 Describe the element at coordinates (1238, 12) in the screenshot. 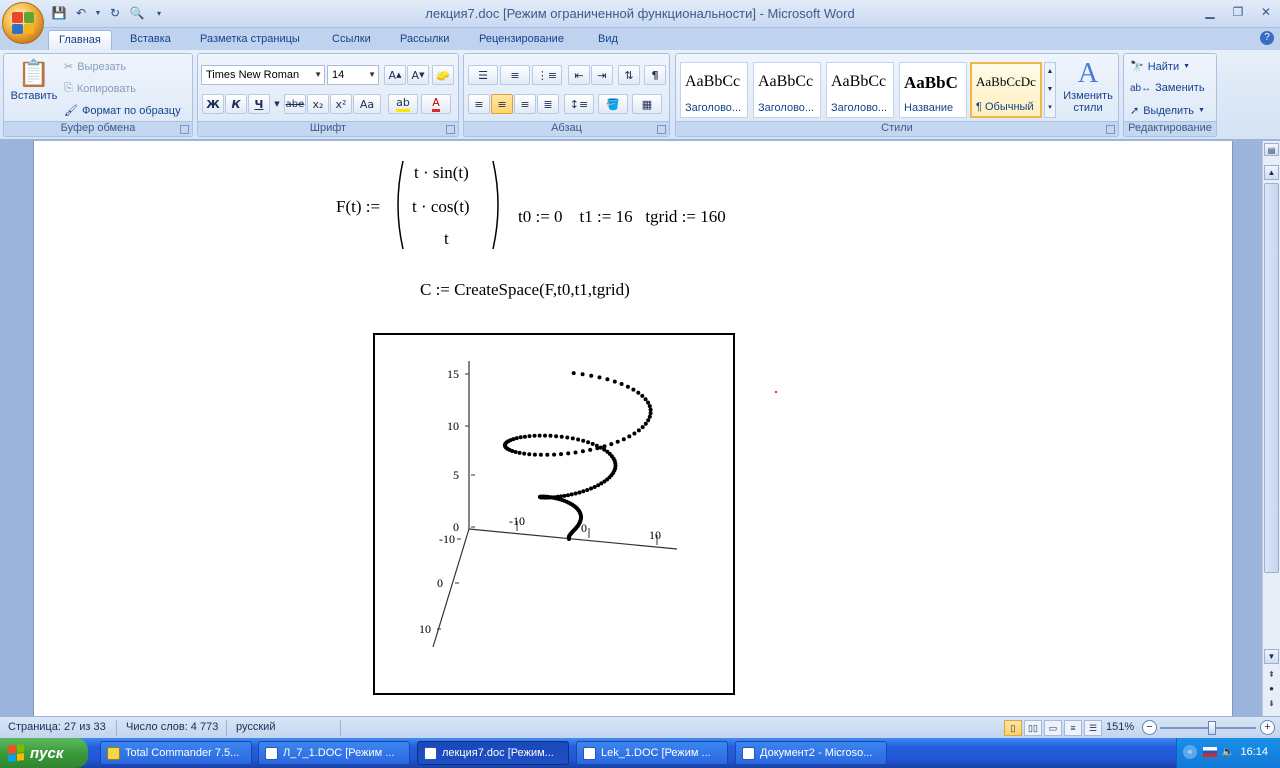

I see `restore-button: ❐` at that location.